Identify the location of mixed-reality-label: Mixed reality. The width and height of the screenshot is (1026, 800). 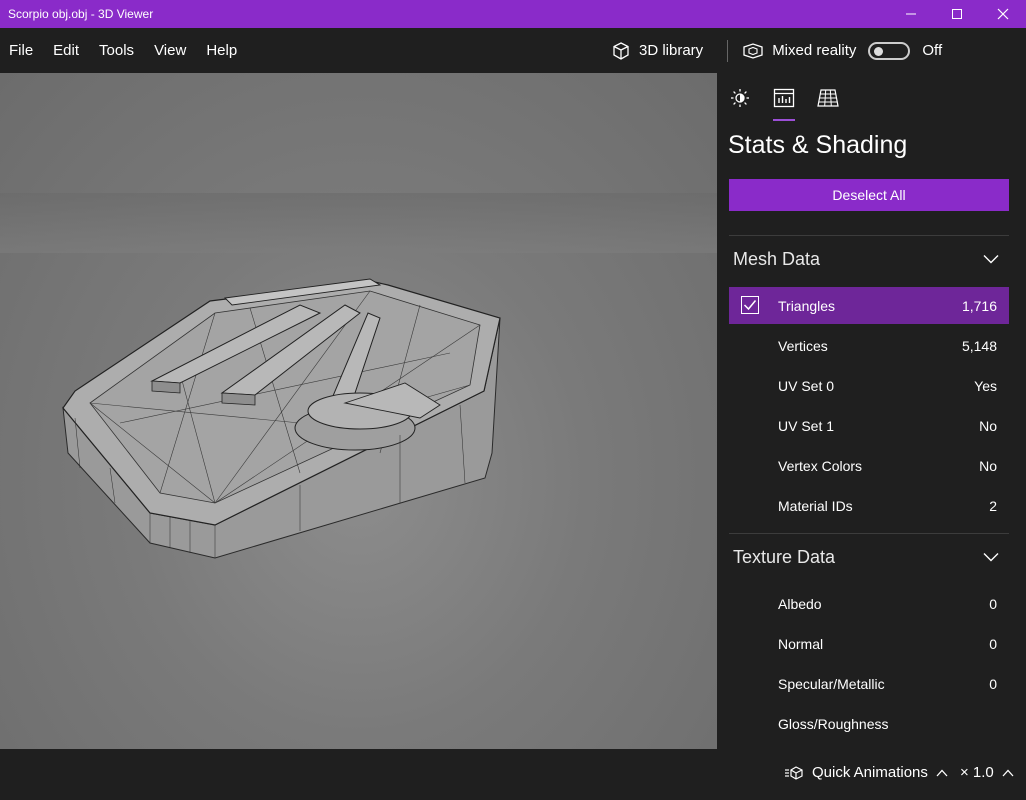
(814, 50).